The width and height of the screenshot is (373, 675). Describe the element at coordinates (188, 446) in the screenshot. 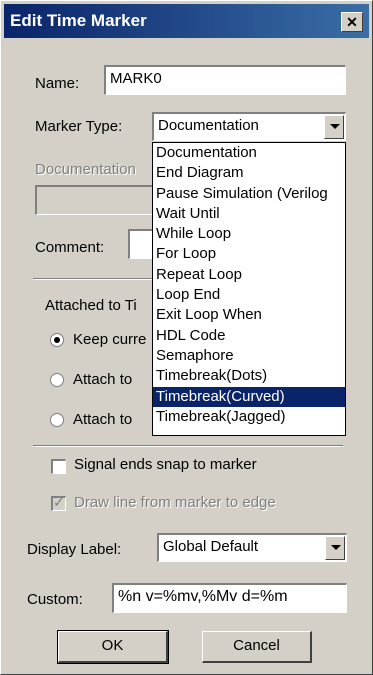

I see `separator` at that location.